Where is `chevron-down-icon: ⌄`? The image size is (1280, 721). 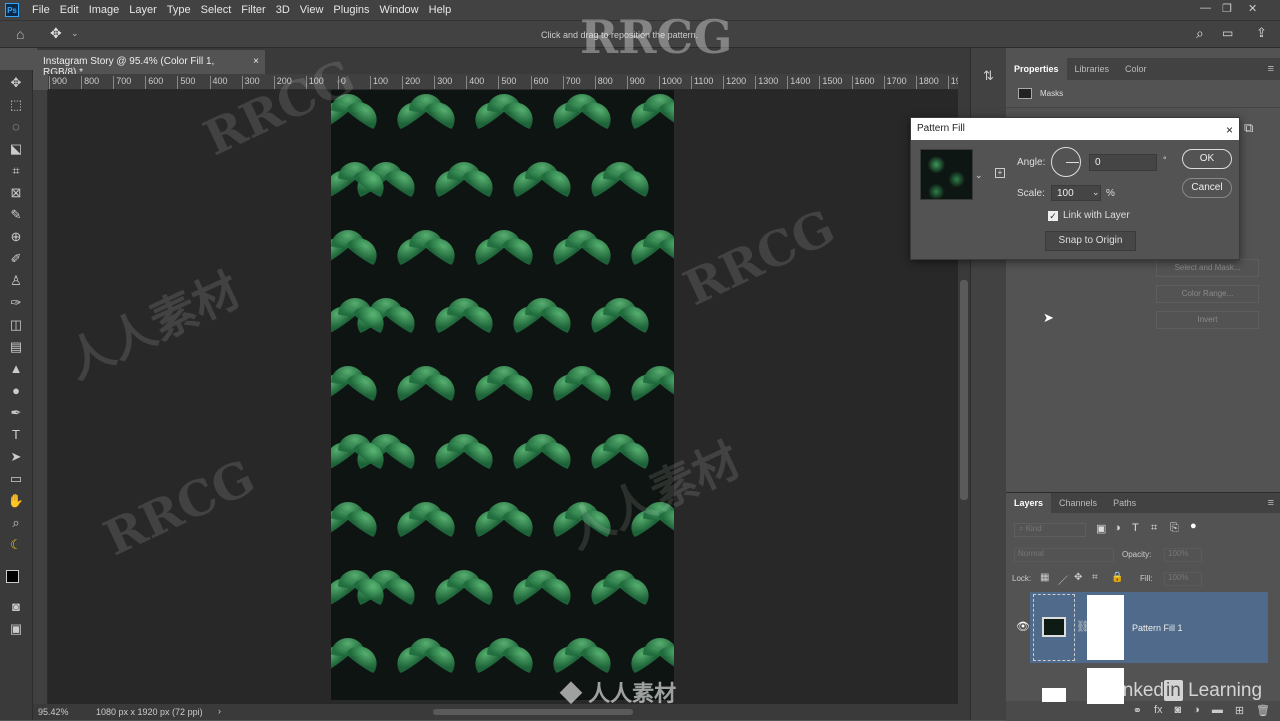
chevron-down-icon: ⌄ is located at coordinates (75, 33).